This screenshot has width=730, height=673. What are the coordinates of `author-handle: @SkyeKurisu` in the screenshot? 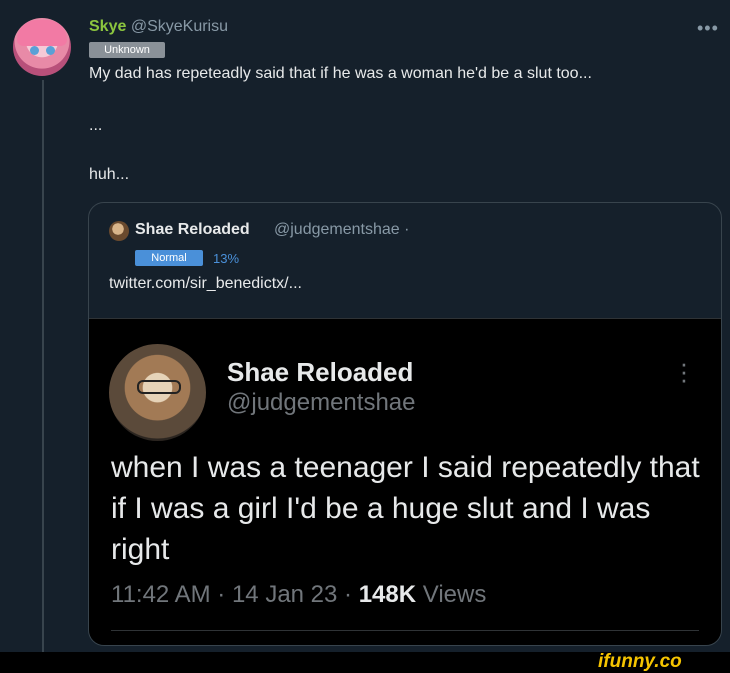 It's located at (179, 26).